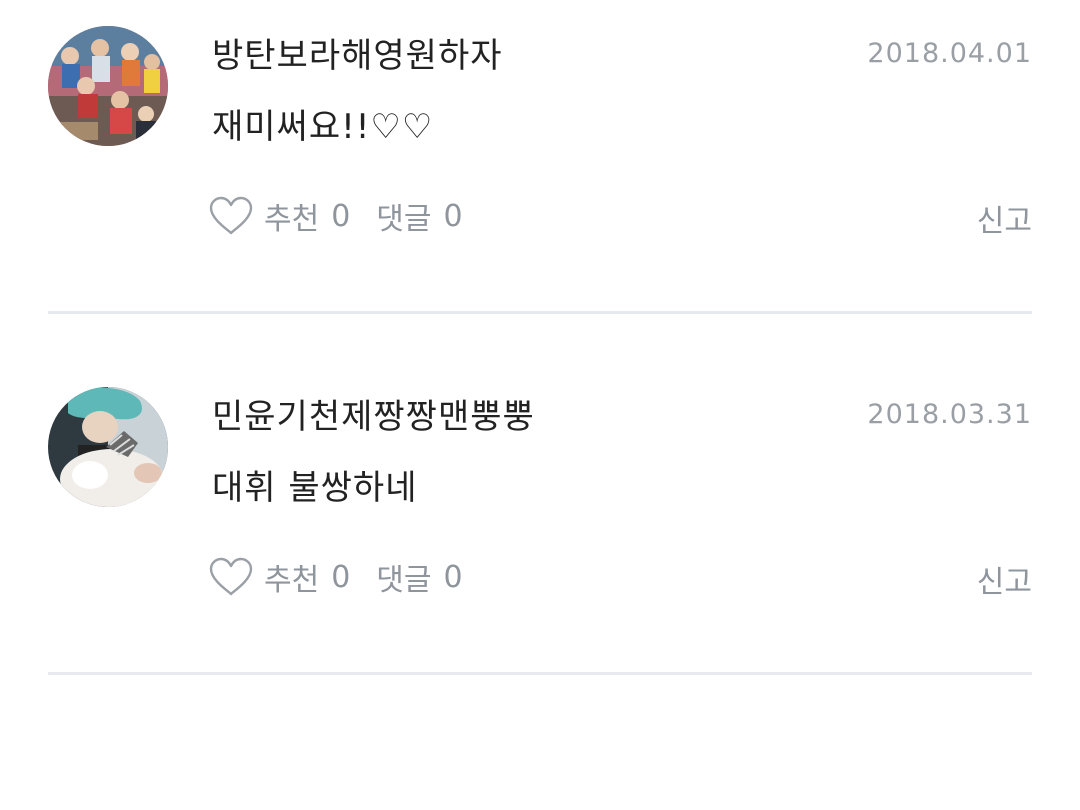 This screenshot has height=810, width=1080. I want to click on comment-text: 대휘 불쌍하네, so click(315, 488).